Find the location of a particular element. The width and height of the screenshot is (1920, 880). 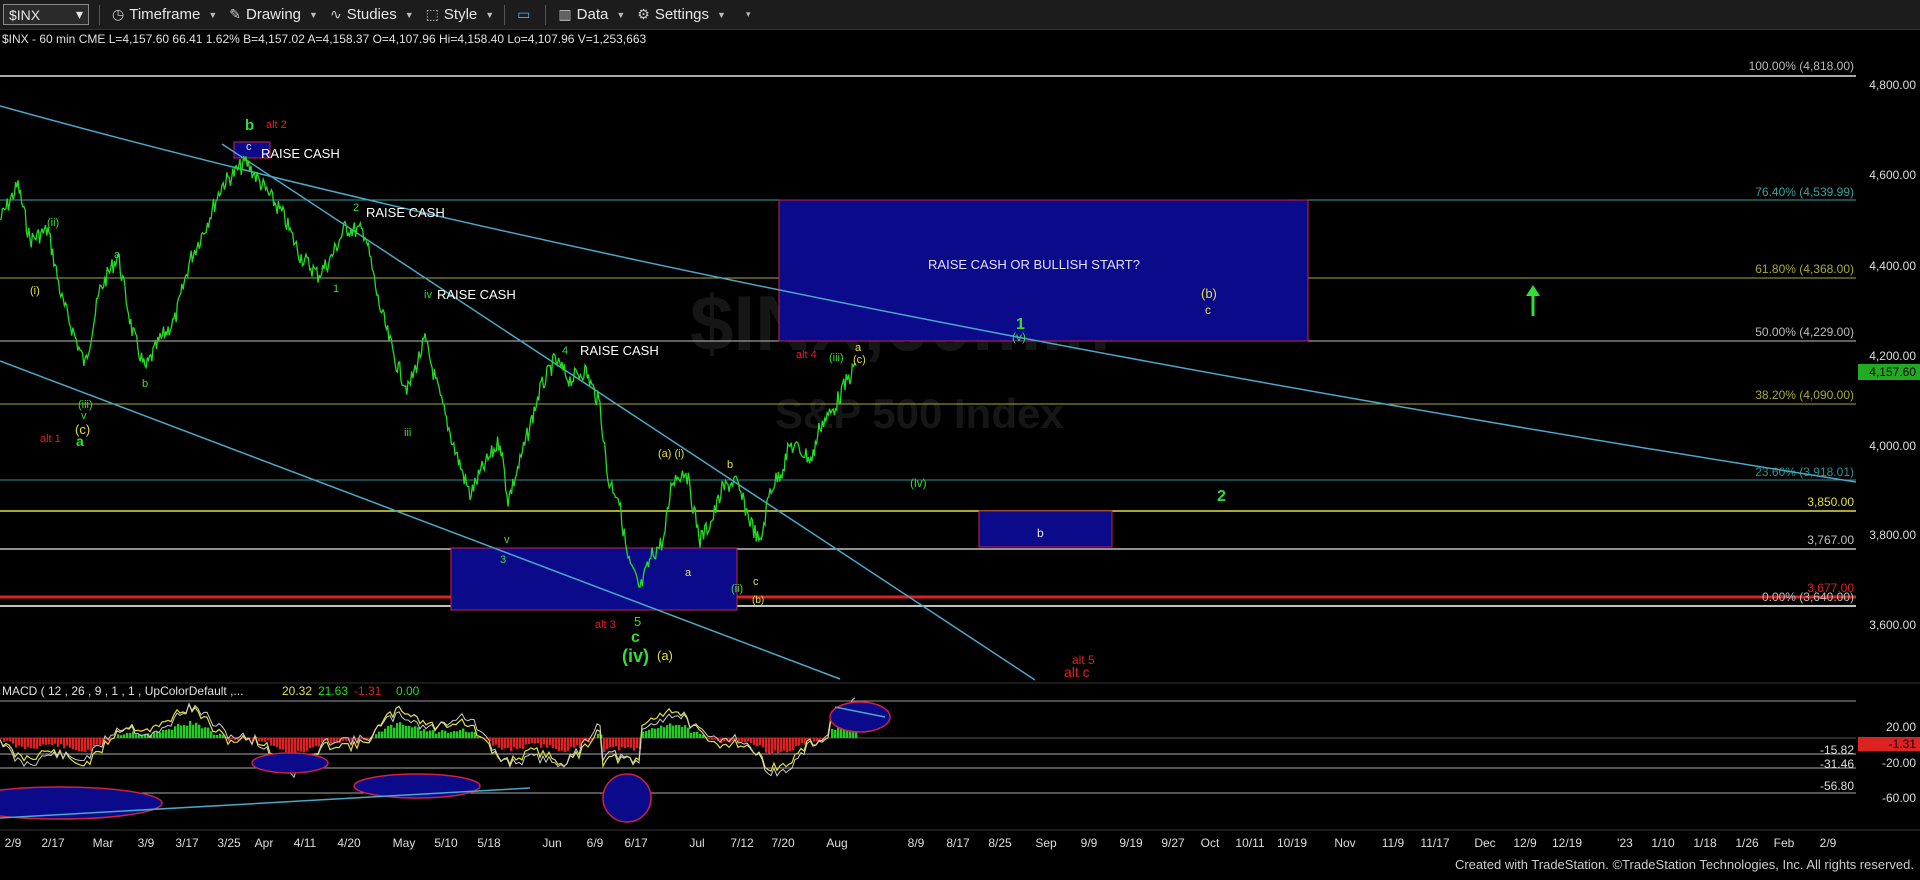

settings-menu: ⚙ Settings ▼ is located at coordinates (681, 14).